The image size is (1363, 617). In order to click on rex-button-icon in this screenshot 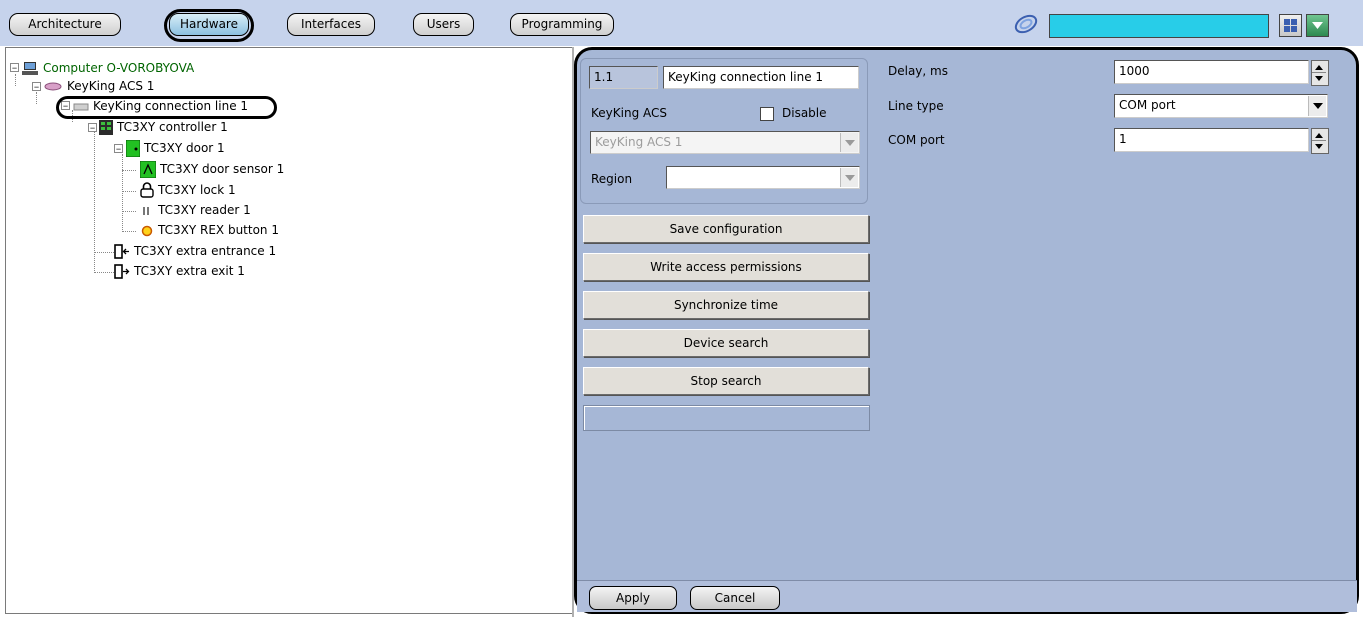, I will do `click(147, 231)`.